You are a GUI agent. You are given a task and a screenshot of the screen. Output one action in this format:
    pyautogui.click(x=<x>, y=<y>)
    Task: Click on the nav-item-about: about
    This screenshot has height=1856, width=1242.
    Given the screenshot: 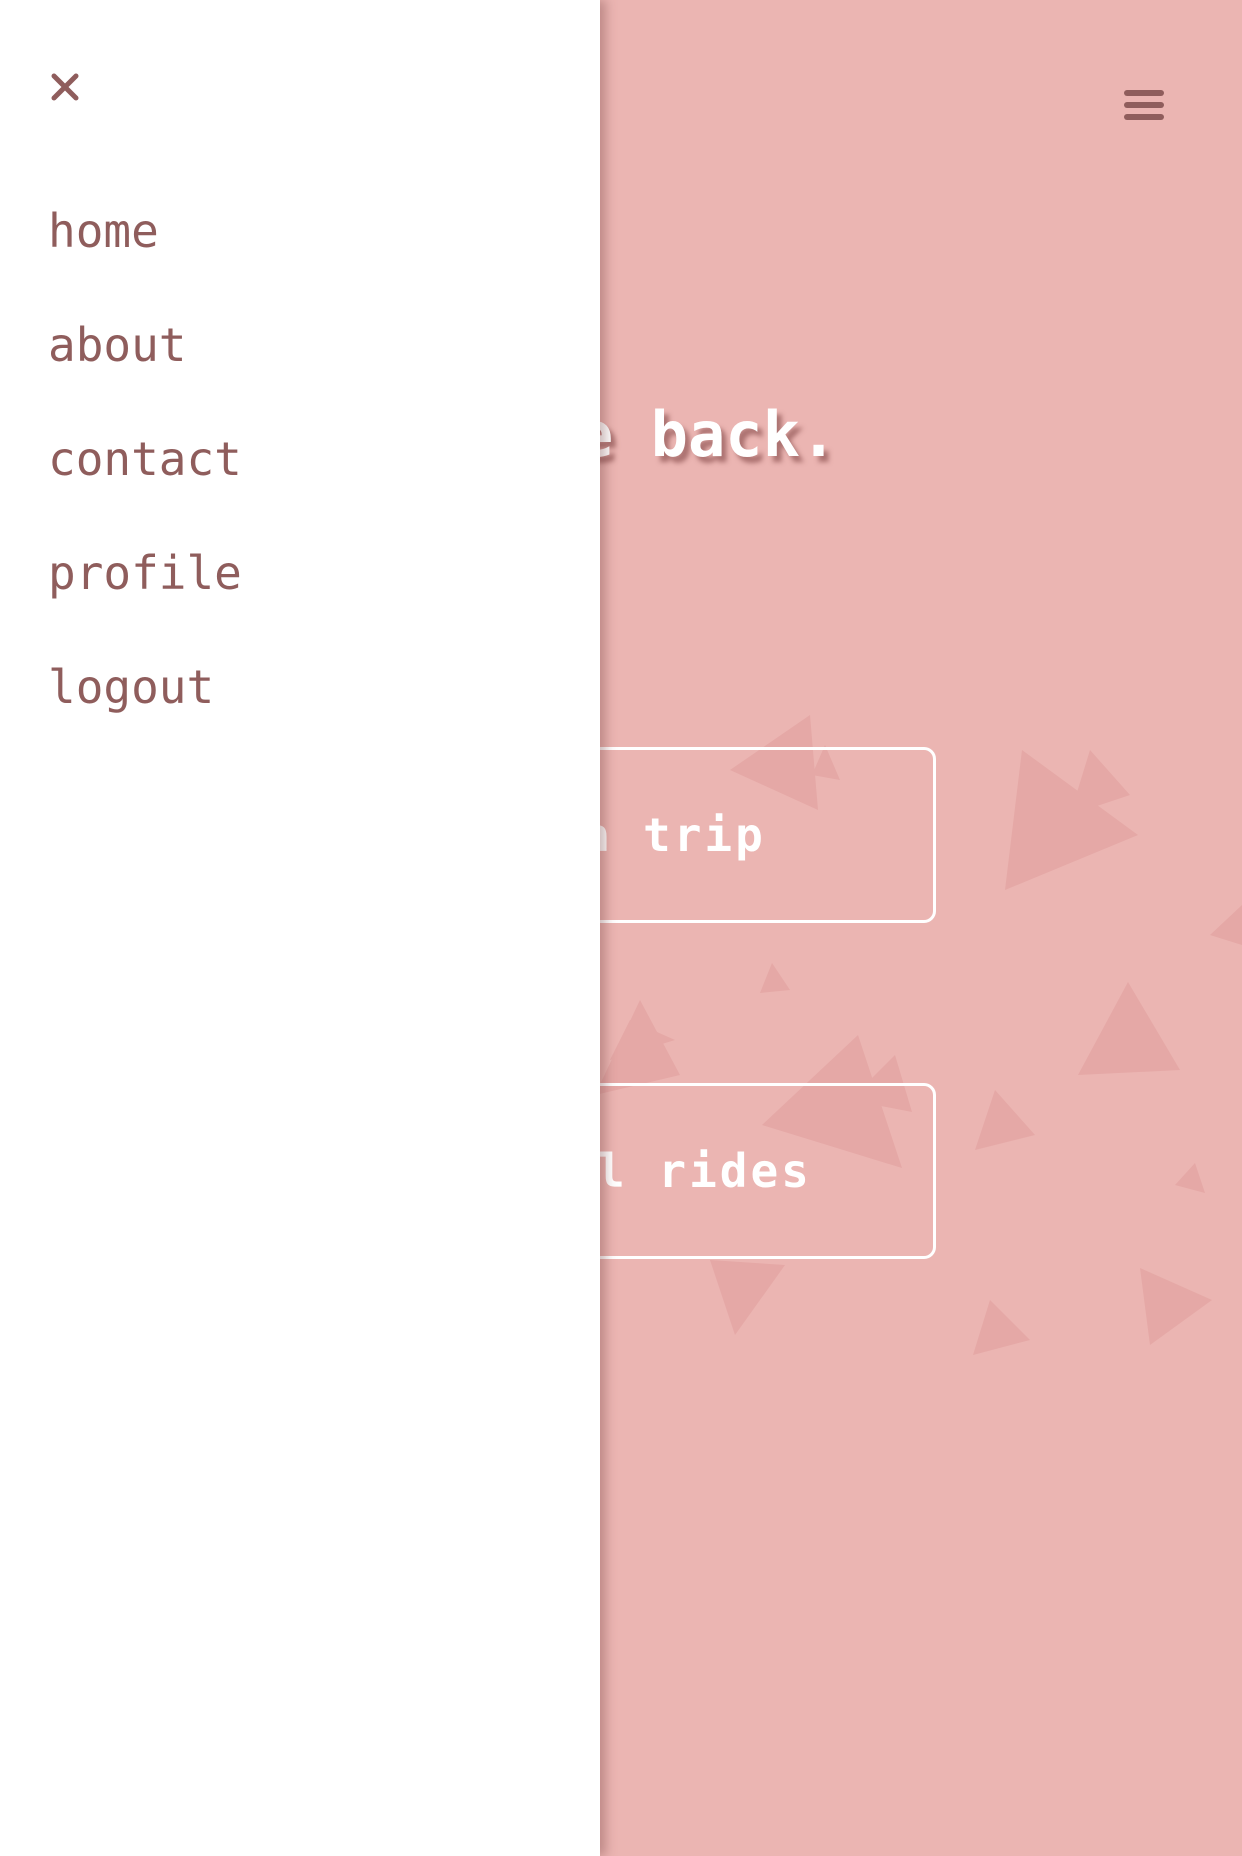 What is the action you would take?
    pyautogui.click(x=145, y=367)
    